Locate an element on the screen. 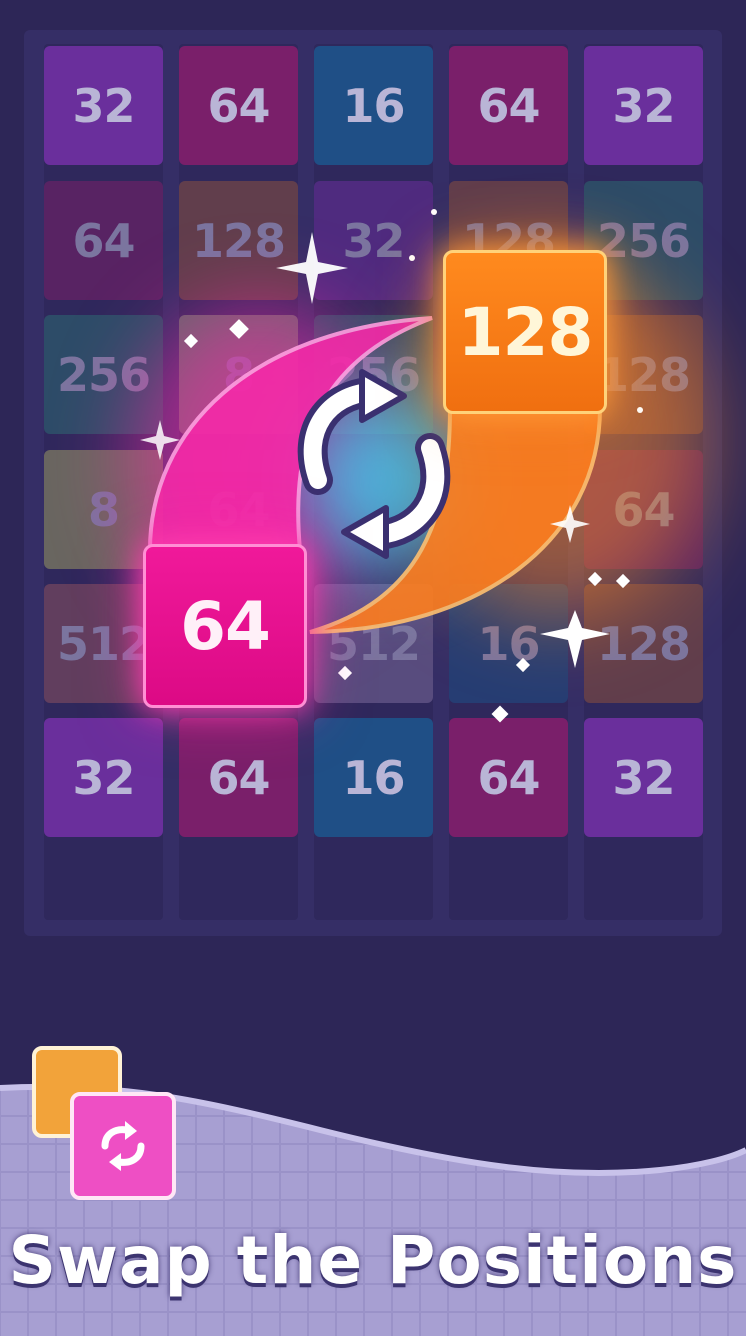 The height and width of the screenshot is (1336, 746). pink-square-icon is located at coordinates (123, 1146).